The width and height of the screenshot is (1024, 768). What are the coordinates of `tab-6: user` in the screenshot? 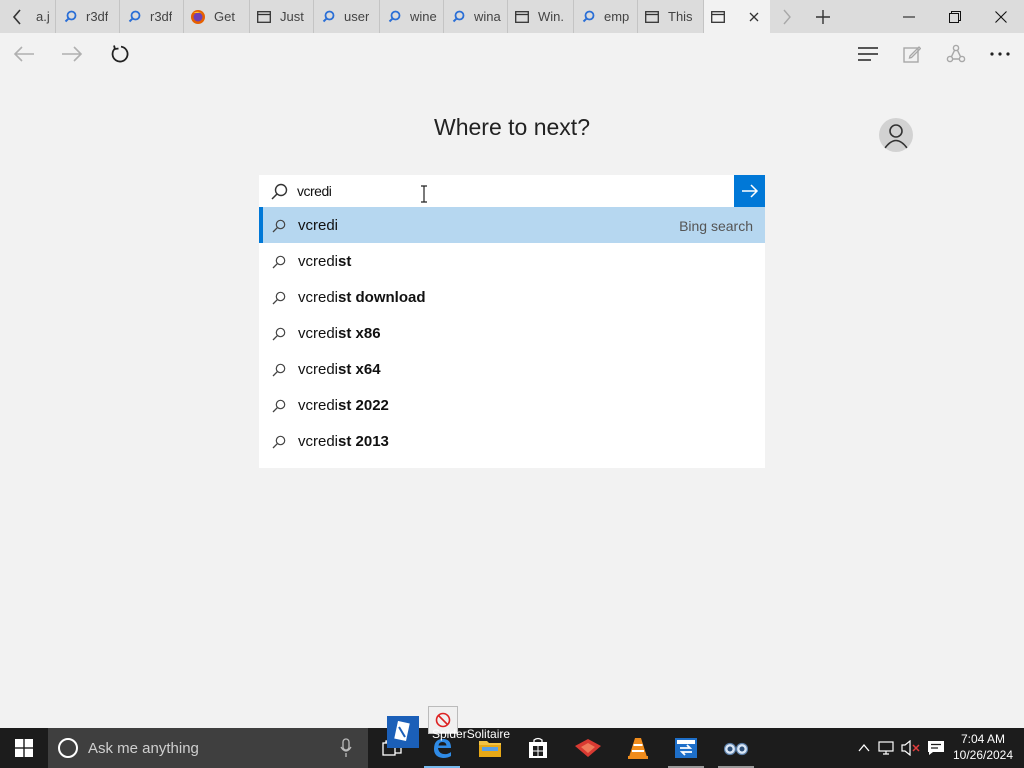 It's located at (347, 16).